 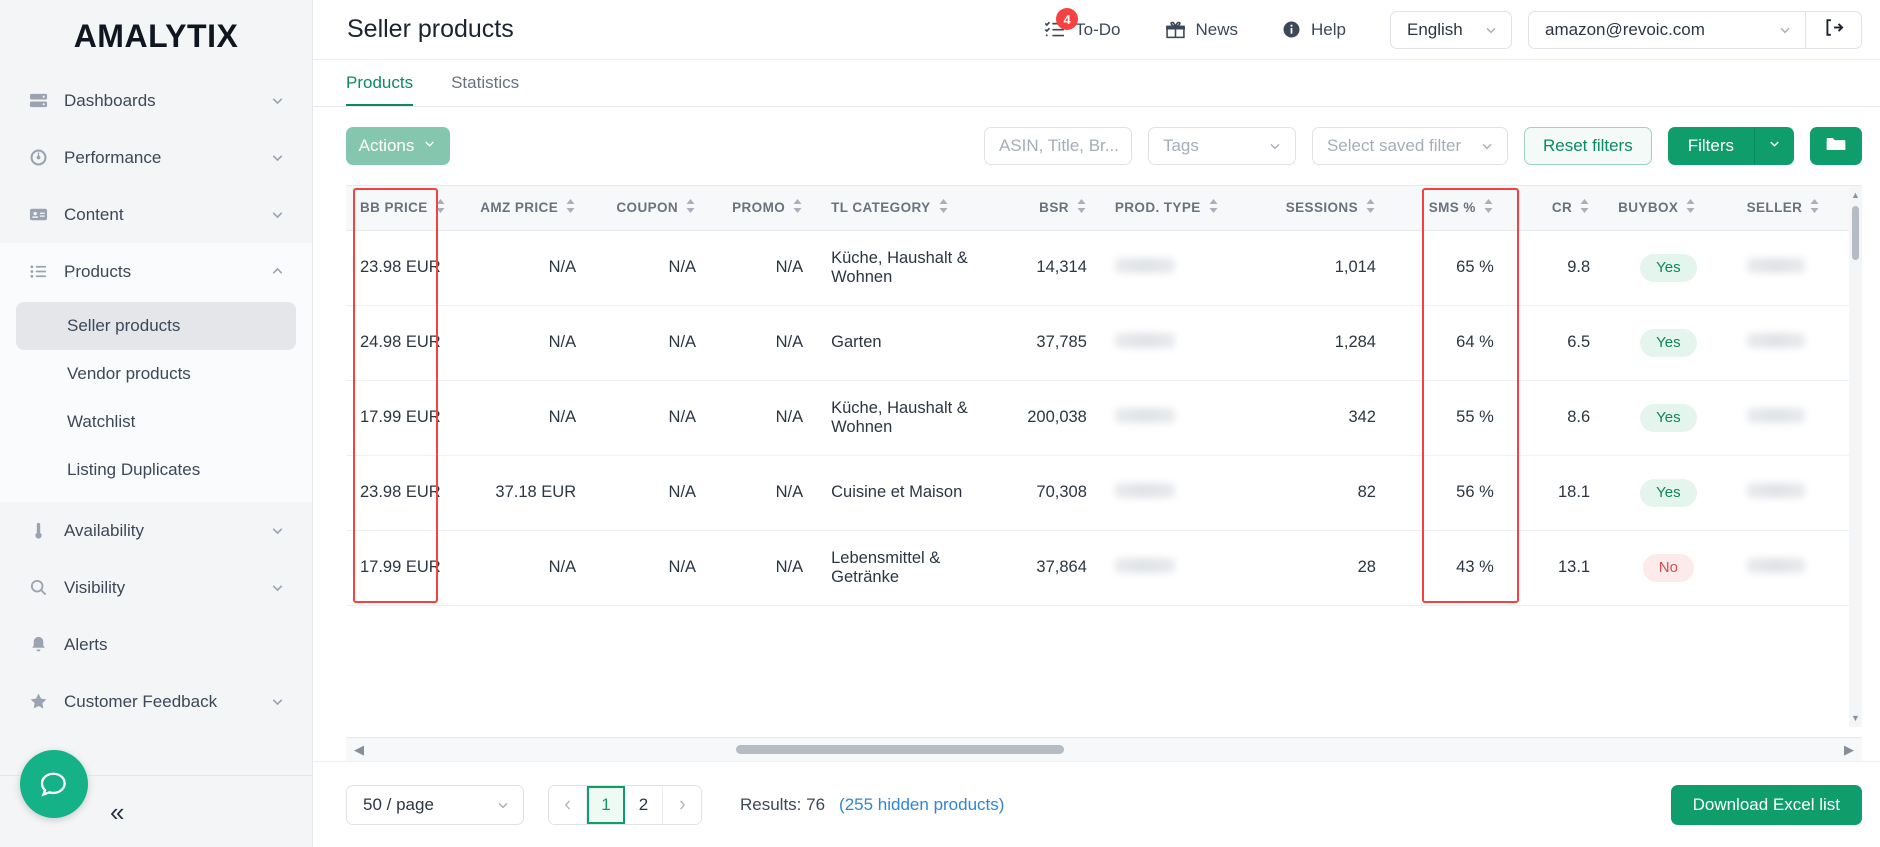 I want to click on column-header-promo: PROMO, so click(x=764, y=208).